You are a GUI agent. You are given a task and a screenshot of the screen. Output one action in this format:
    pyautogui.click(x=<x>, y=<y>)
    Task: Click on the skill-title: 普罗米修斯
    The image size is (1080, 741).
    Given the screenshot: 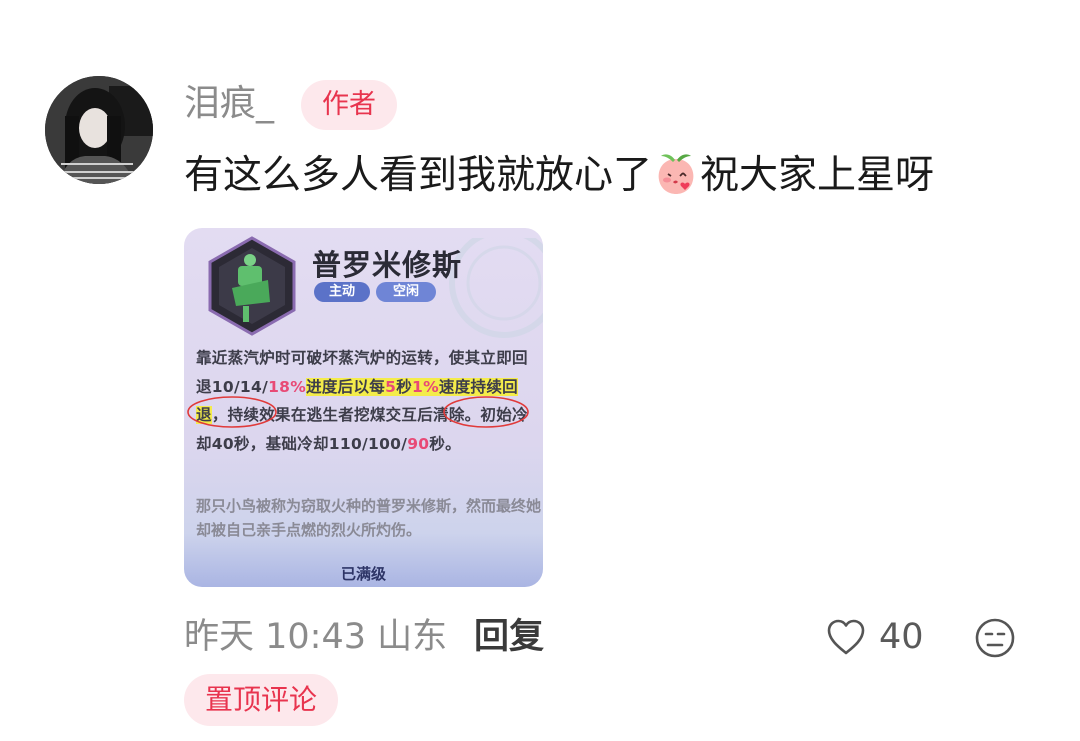 What is the action you would take?
    pyautogui.click(x=387, y=265)
    